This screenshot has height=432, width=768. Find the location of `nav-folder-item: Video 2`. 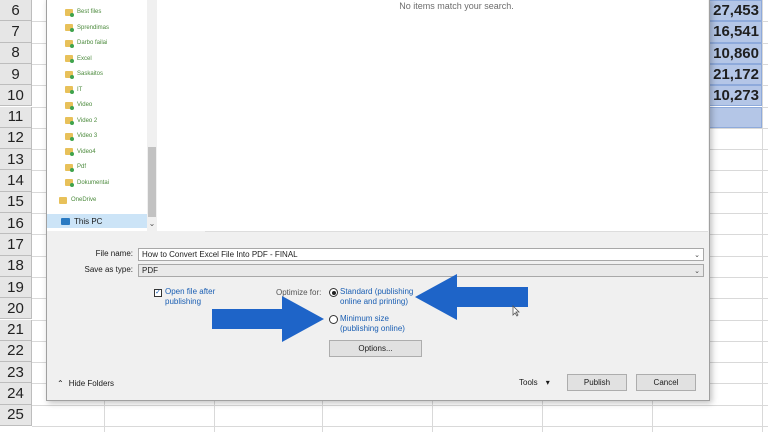

nav-folder-item: Video 2 is located at coordinates (81, 121).